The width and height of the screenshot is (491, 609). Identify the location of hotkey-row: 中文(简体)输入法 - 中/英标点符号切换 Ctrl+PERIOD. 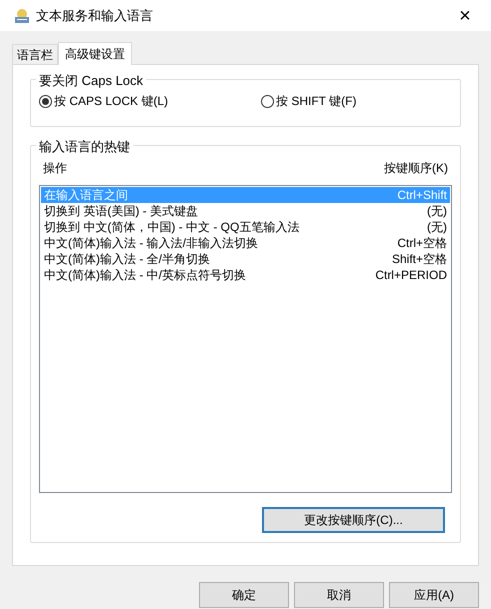
(245, 275).